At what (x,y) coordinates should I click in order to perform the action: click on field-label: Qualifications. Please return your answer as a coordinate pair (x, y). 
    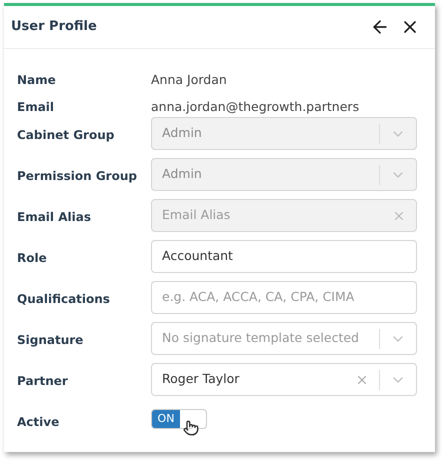
    Looking at the image, I should click on (64, 299).